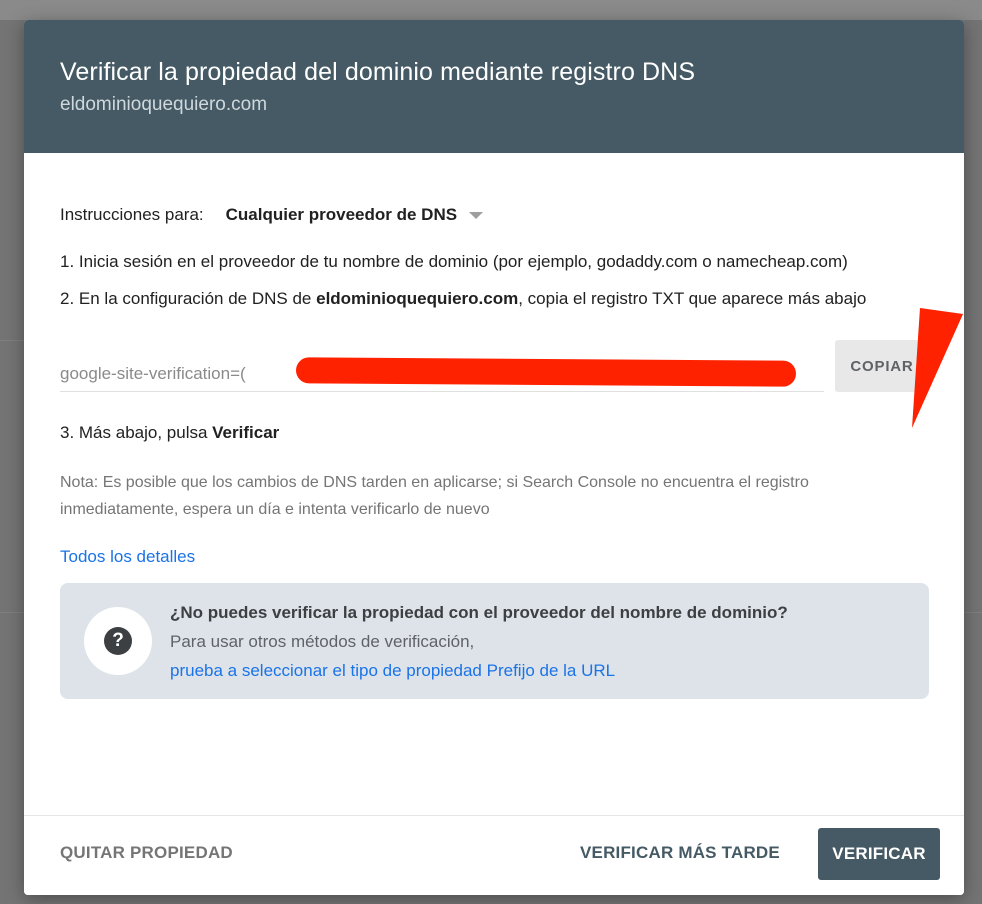  What do you see at coordinates (341, 214) in the screenshot?
I see `provider-dropdown-value: Cualquier proveedor de DNS` at bounding box center [341, 214].